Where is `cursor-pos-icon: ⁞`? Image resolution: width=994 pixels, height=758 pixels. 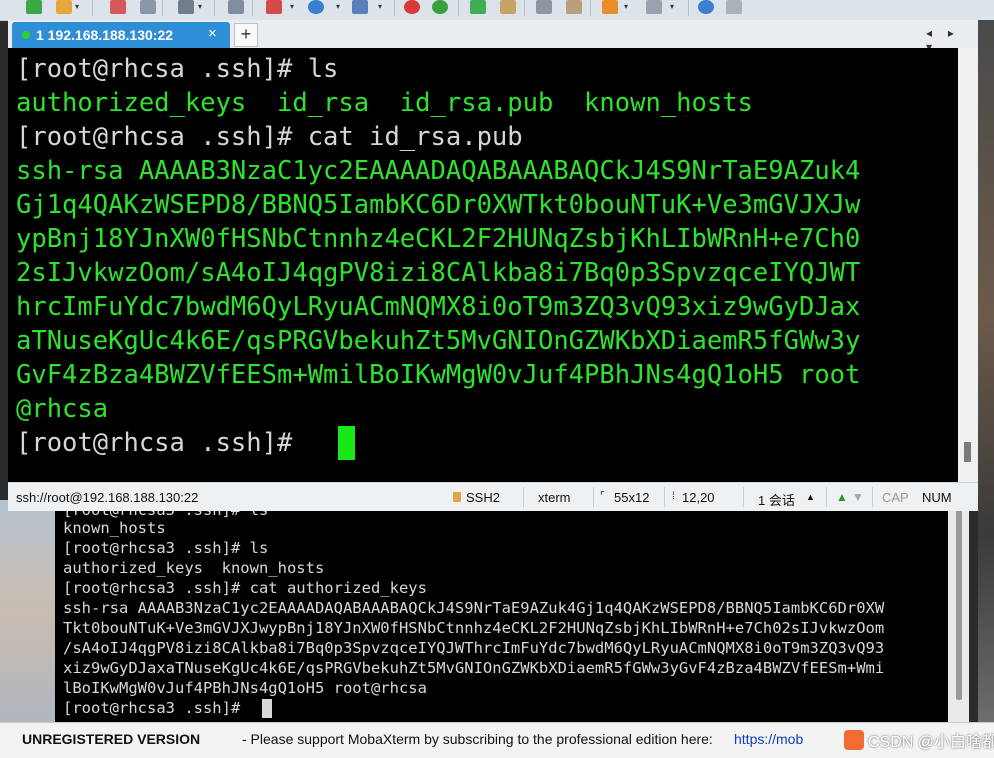 cursor-pos-icon: ⁞ is located at coordinates (673, 496).